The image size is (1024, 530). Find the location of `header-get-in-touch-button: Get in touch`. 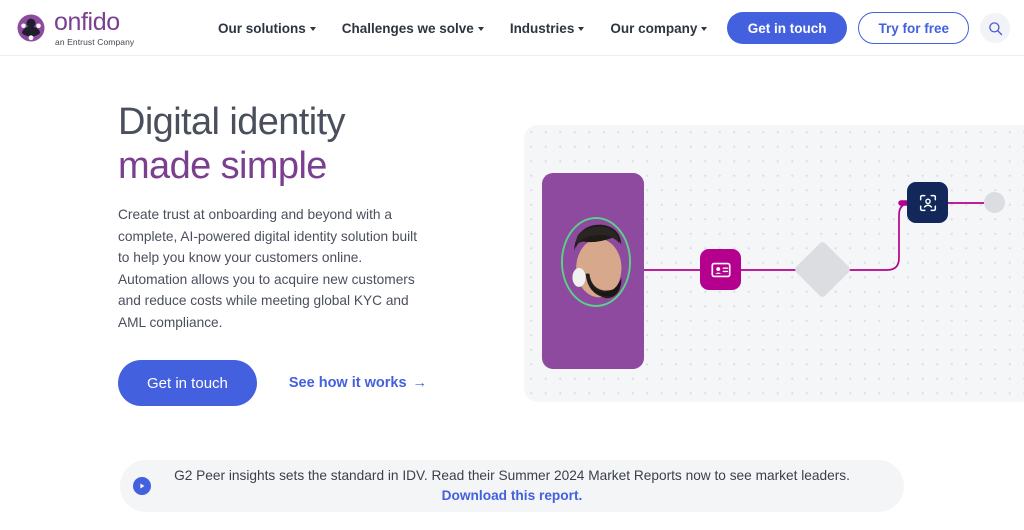

header-get-in-touch-button: Get in touch is located at coordinates (787, 28).